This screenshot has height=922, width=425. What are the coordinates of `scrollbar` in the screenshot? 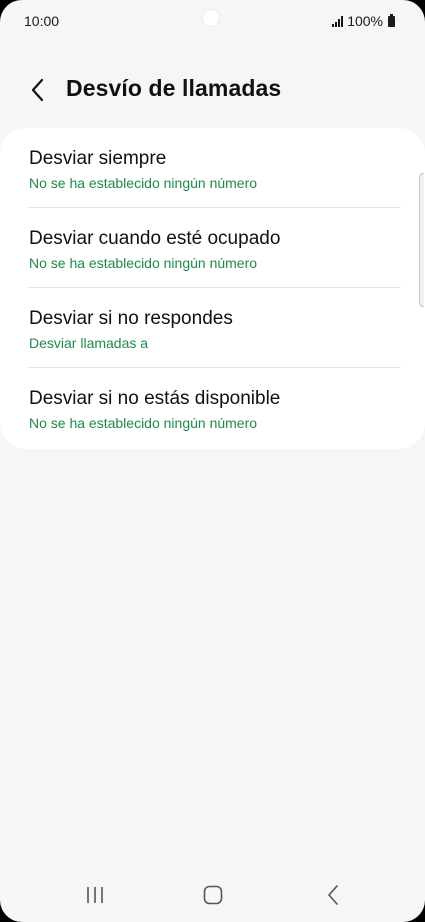 It's located at (421, 240).